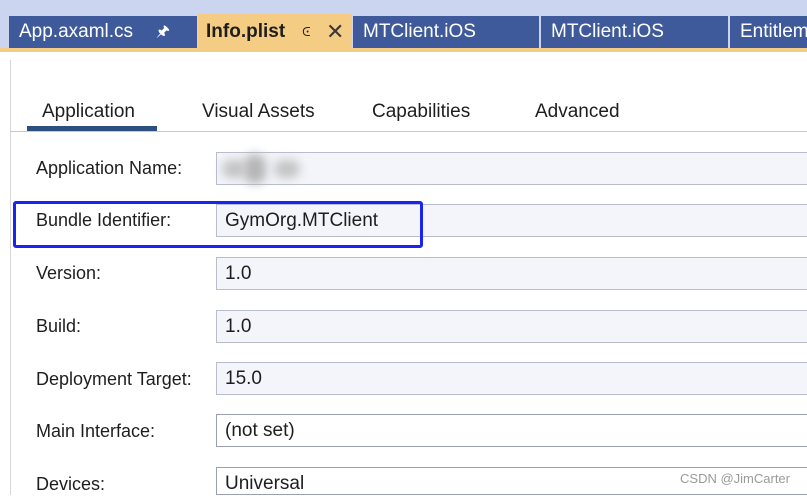  I want to click on doc-tab-mtclient-ios-2: MTClient.iOS, so click(634, 32).